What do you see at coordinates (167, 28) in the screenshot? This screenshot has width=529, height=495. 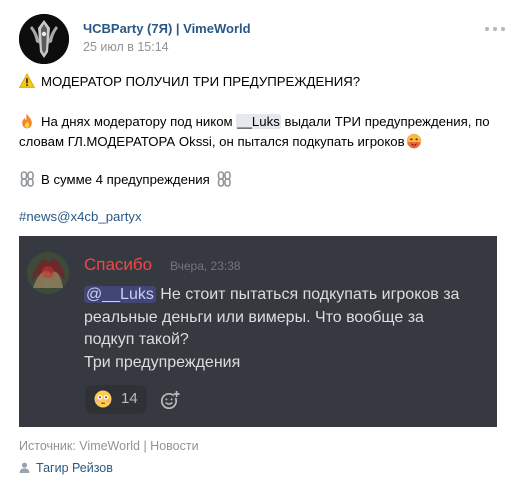 I see `post-author: ЧСВParty (7Я) | VimeWorld` at bounding box center [167, 28].